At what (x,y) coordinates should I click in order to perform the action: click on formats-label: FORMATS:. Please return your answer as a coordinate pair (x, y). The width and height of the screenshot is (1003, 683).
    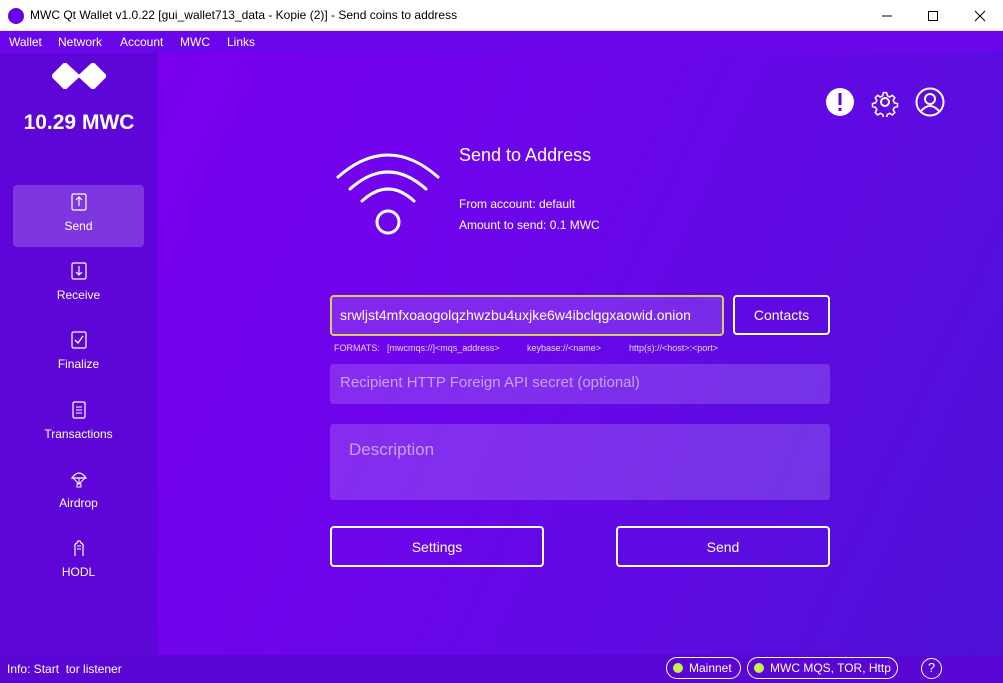
    Looking at the image, I should click on (357, 348).